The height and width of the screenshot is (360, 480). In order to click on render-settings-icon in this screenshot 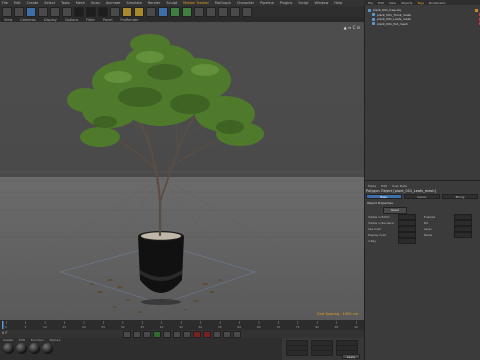, I will do `click(151, 11)`.